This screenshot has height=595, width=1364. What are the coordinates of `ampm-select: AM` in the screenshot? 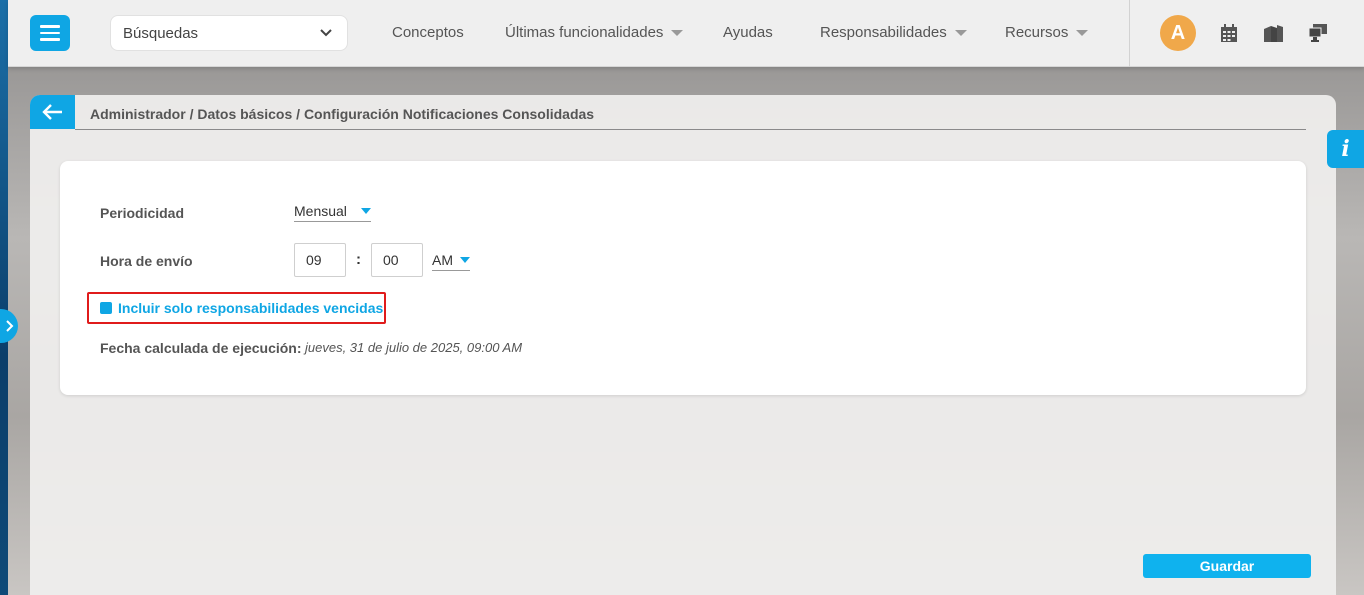 It's located at (451, 261).